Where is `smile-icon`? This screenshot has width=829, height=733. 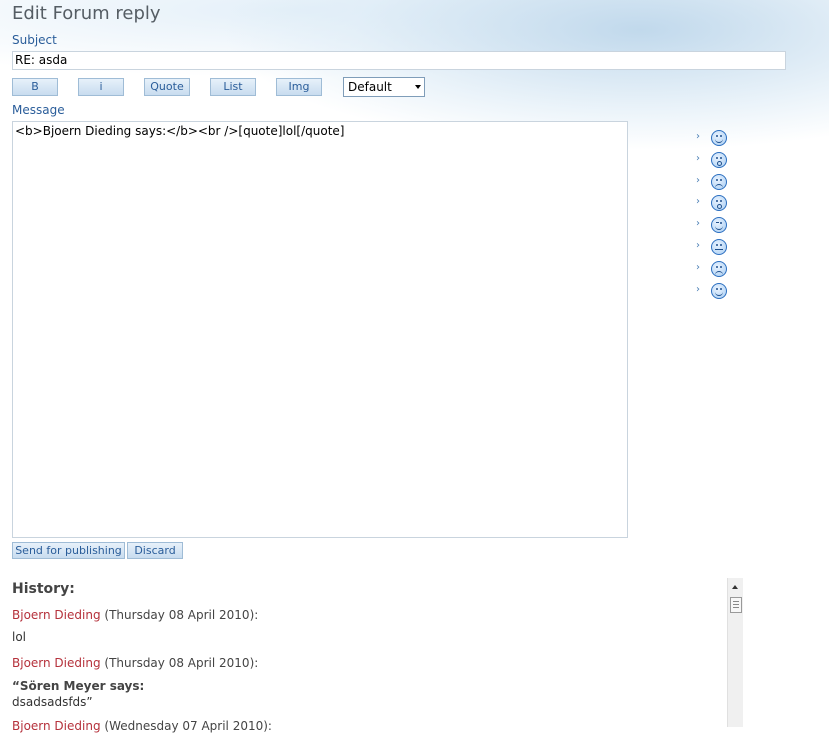 smile-icon is located at coordinates (719, 138).